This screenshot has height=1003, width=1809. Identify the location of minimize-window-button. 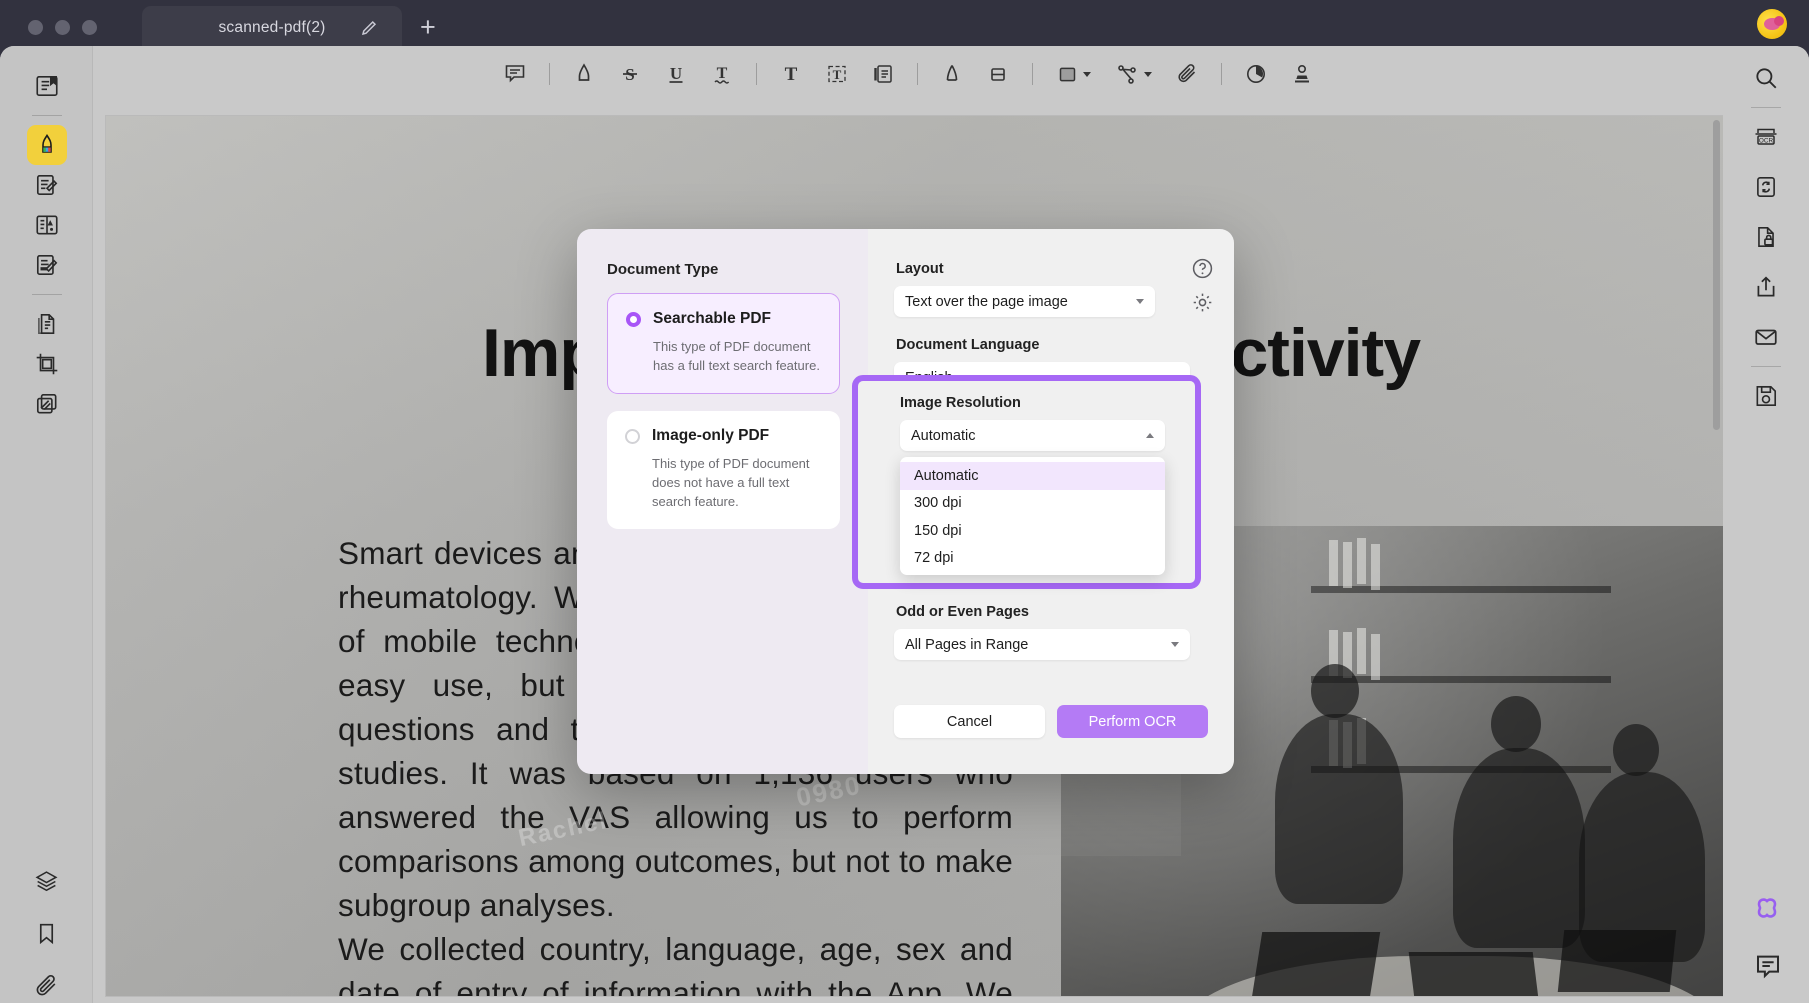
(62, 27).